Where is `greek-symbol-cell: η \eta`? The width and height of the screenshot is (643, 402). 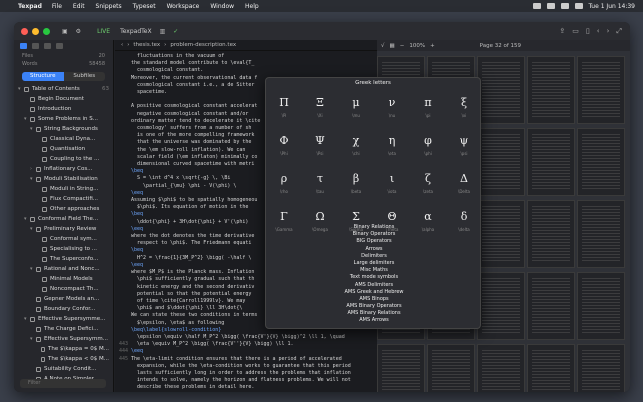
greek-symbol-cell: η \eta is located at coordinates (392, 145).